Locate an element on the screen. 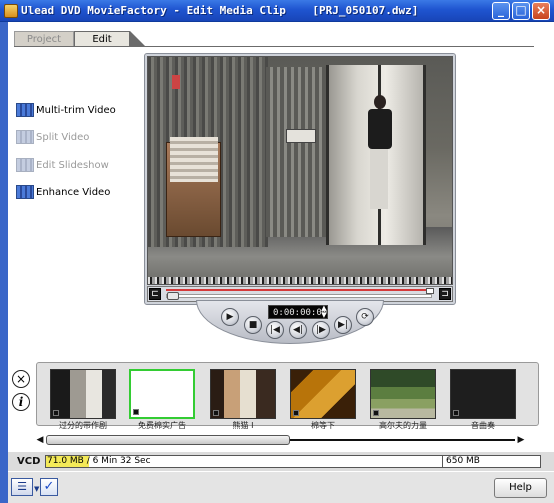 This screenshot has height=503, width=554. tab-corner is located at coordinates (138, 39).